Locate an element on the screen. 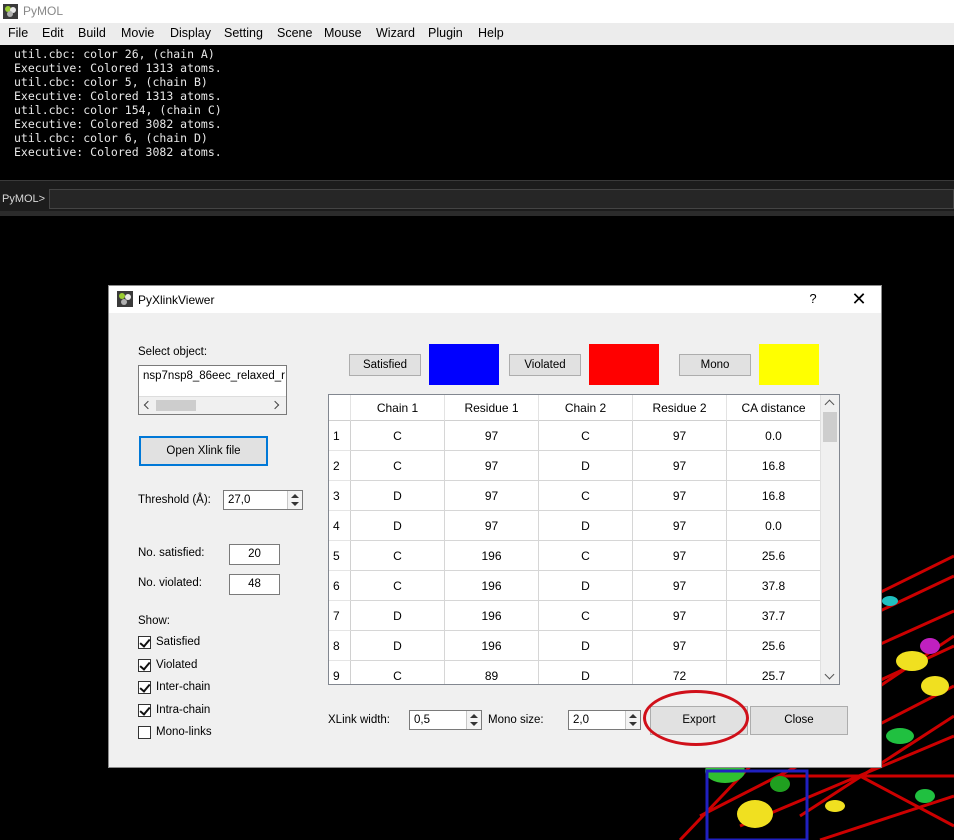 The height and width of the screenshot is (840, 954). menu-plugin: Plugin is located at coordinates (445, 33).